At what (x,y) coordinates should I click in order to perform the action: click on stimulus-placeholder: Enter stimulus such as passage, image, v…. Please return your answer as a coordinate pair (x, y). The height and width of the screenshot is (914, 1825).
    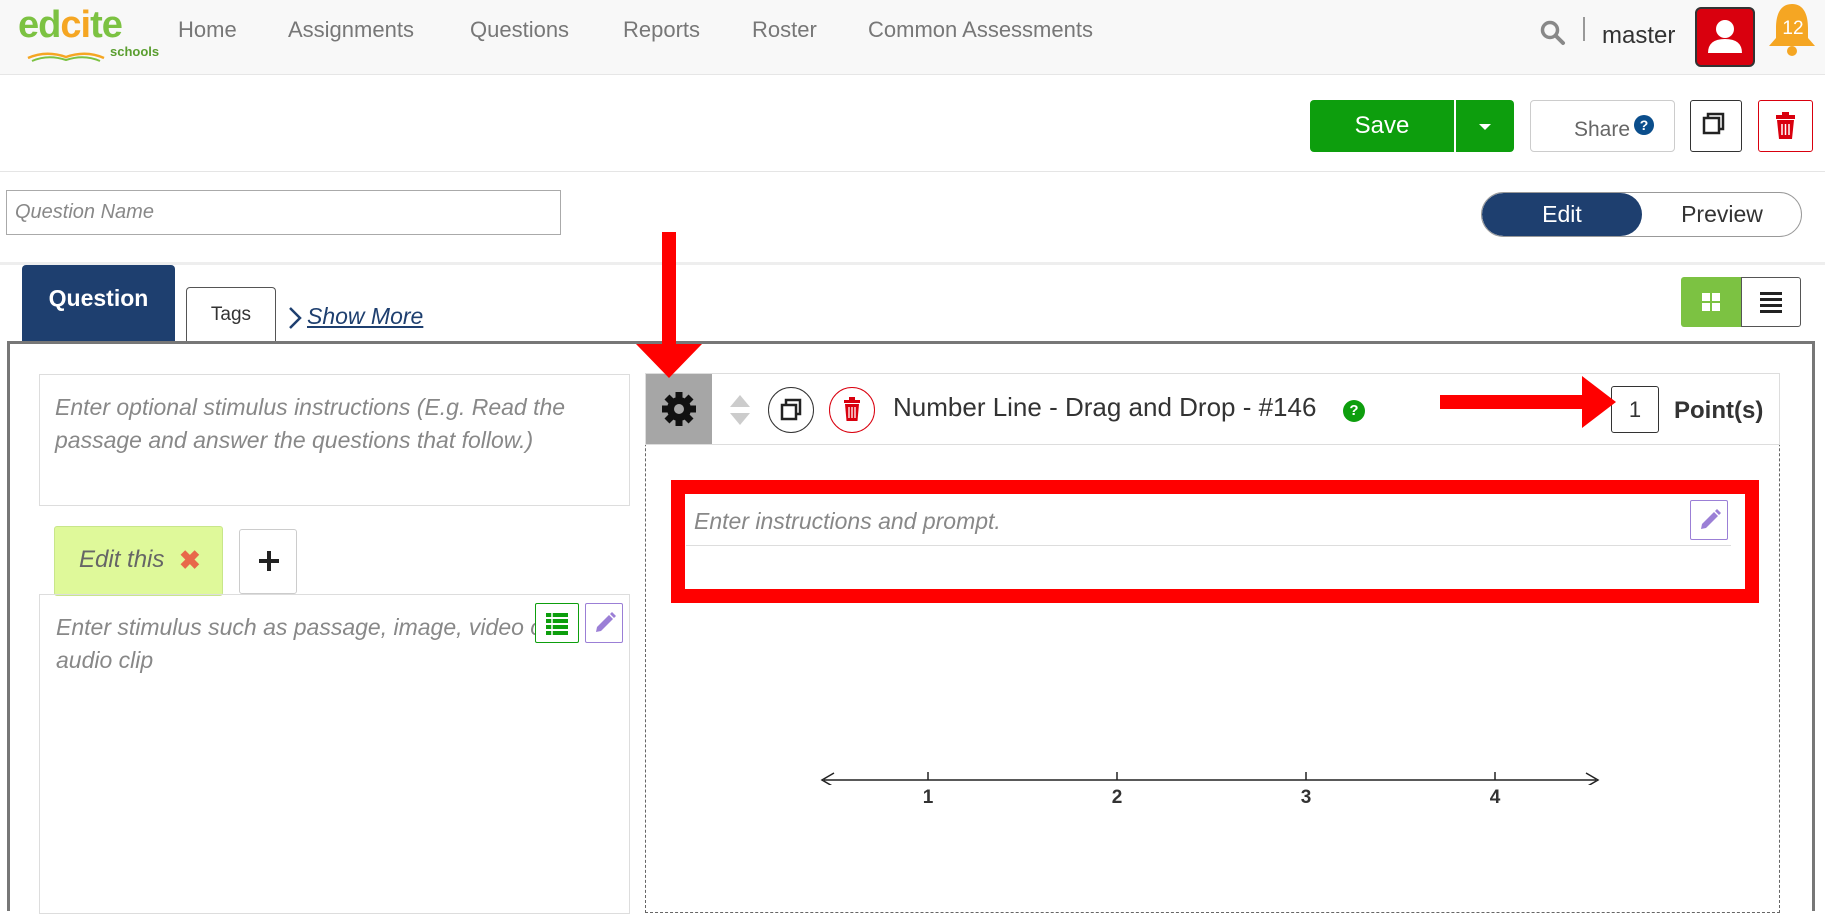
    Looking at the image, I should click on (303, 643).